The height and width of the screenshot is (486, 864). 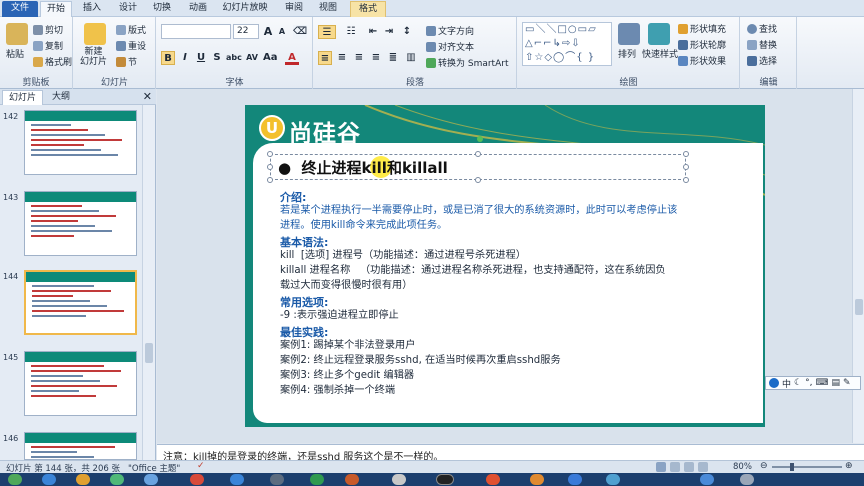 I want to click on reset-button: 重设, so click(x=131, y=45).